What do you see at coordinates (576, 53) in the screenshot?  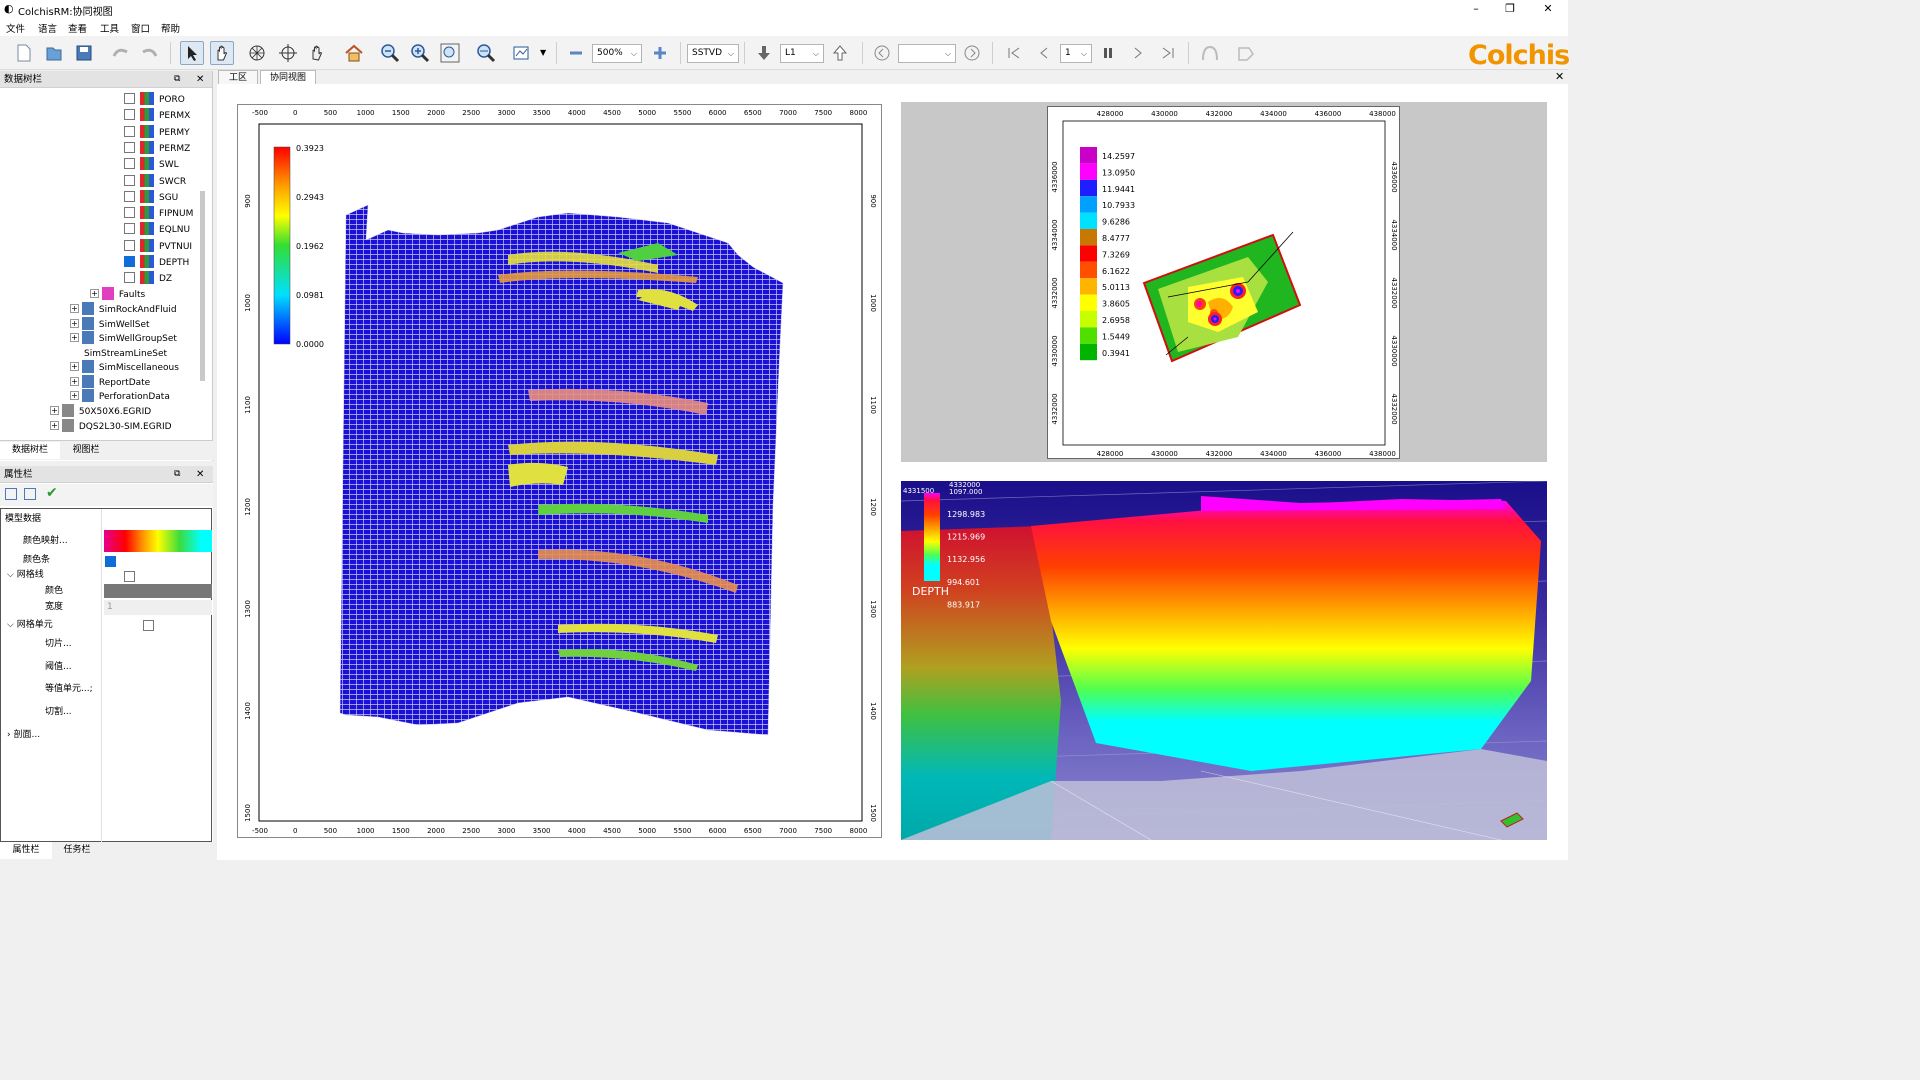 I see `zoom-minus-icon` at bounding box center [576, 53].